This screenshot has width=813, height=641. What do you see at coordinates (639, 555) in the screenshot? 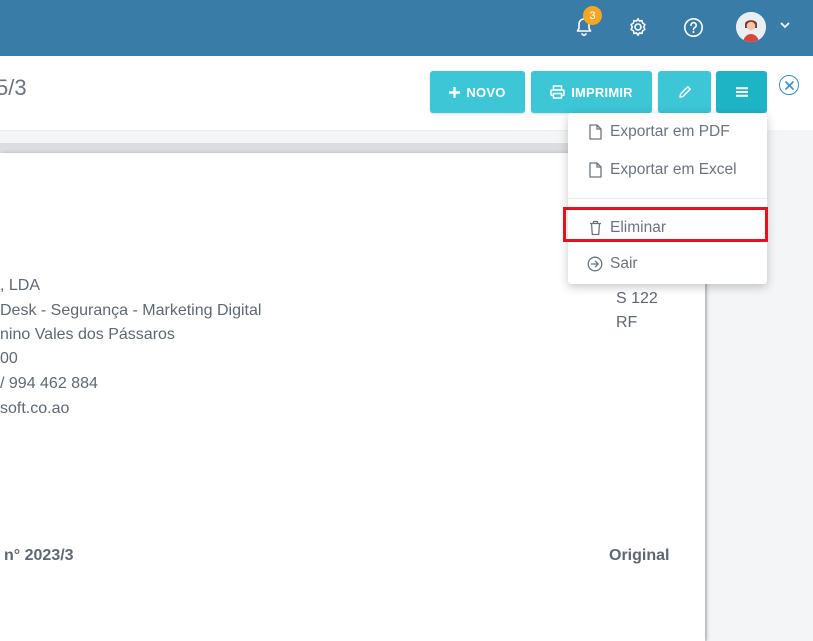
I see `copy-label: Original` at bounding box center [639, 555].